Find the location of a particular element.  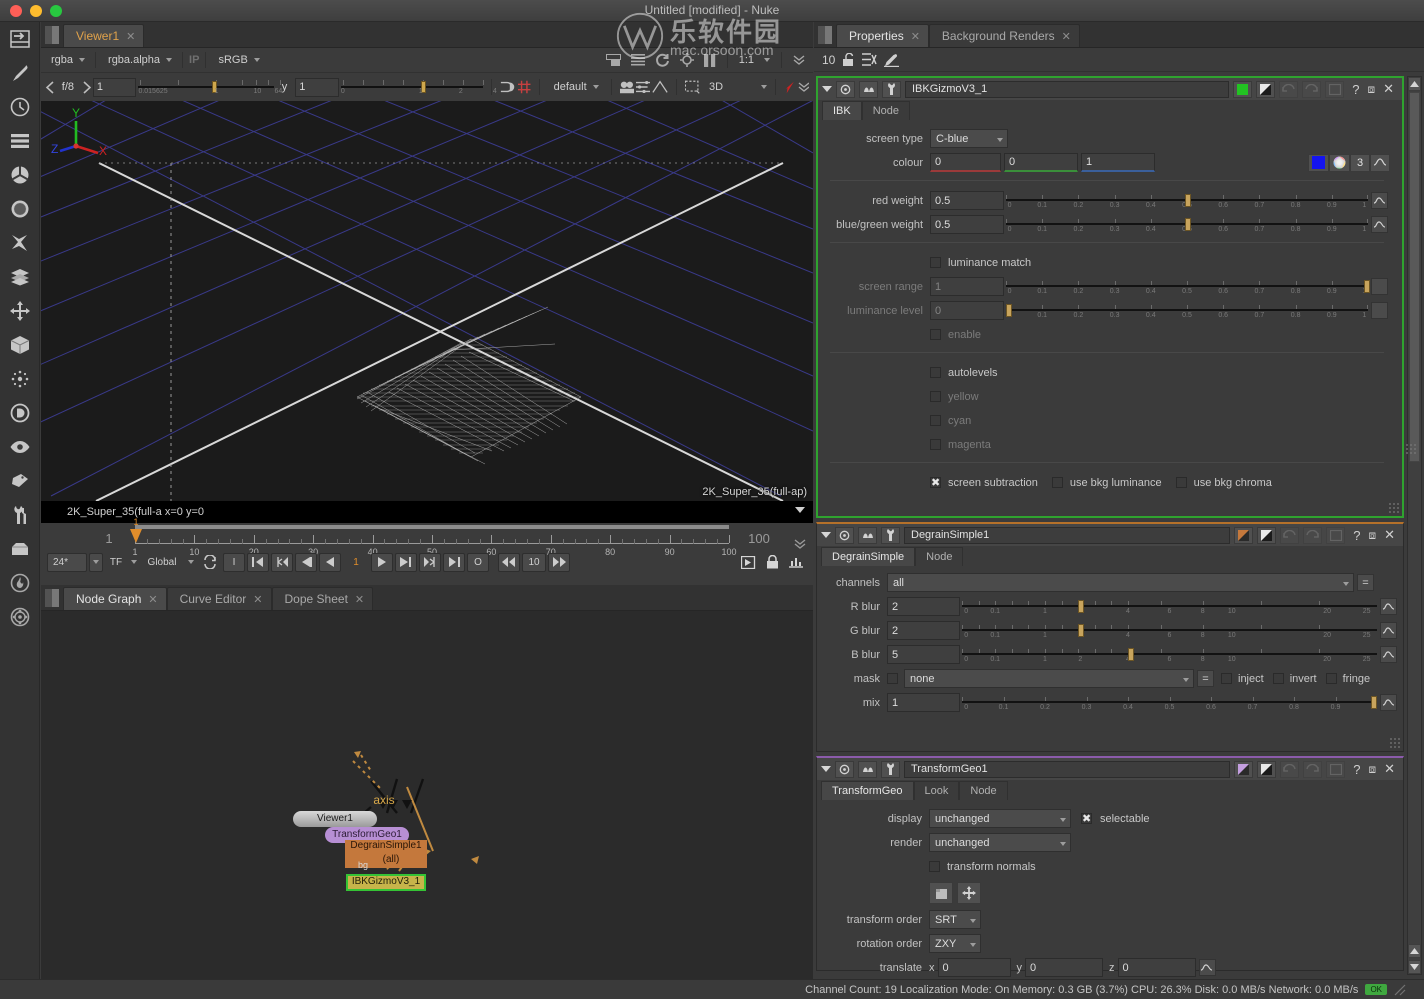

b-blur-slider: 0 0.1 1 2 4 6 8 10 20 25 is located at coordinates (1169, 655).